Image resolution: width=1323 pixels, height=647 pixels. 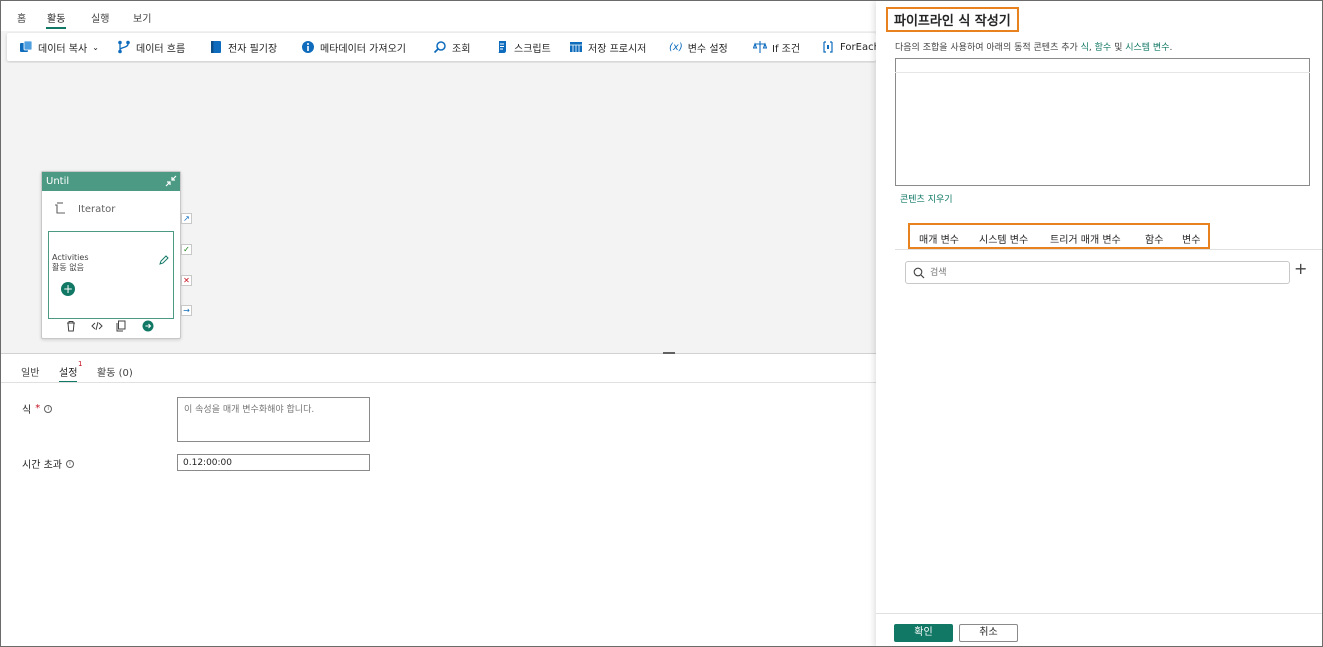 I want to click on foreach-icon, so click(x=828, y=47).